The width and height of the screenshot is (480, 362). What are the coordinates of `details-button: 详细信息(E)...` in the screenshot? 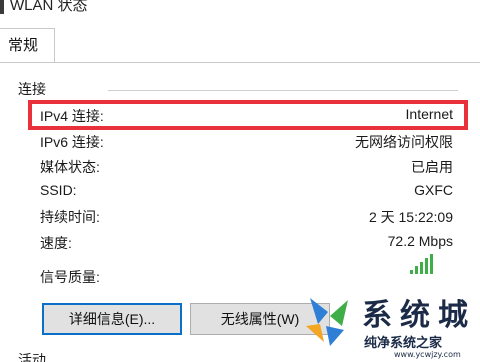 It's located at (112, 319).